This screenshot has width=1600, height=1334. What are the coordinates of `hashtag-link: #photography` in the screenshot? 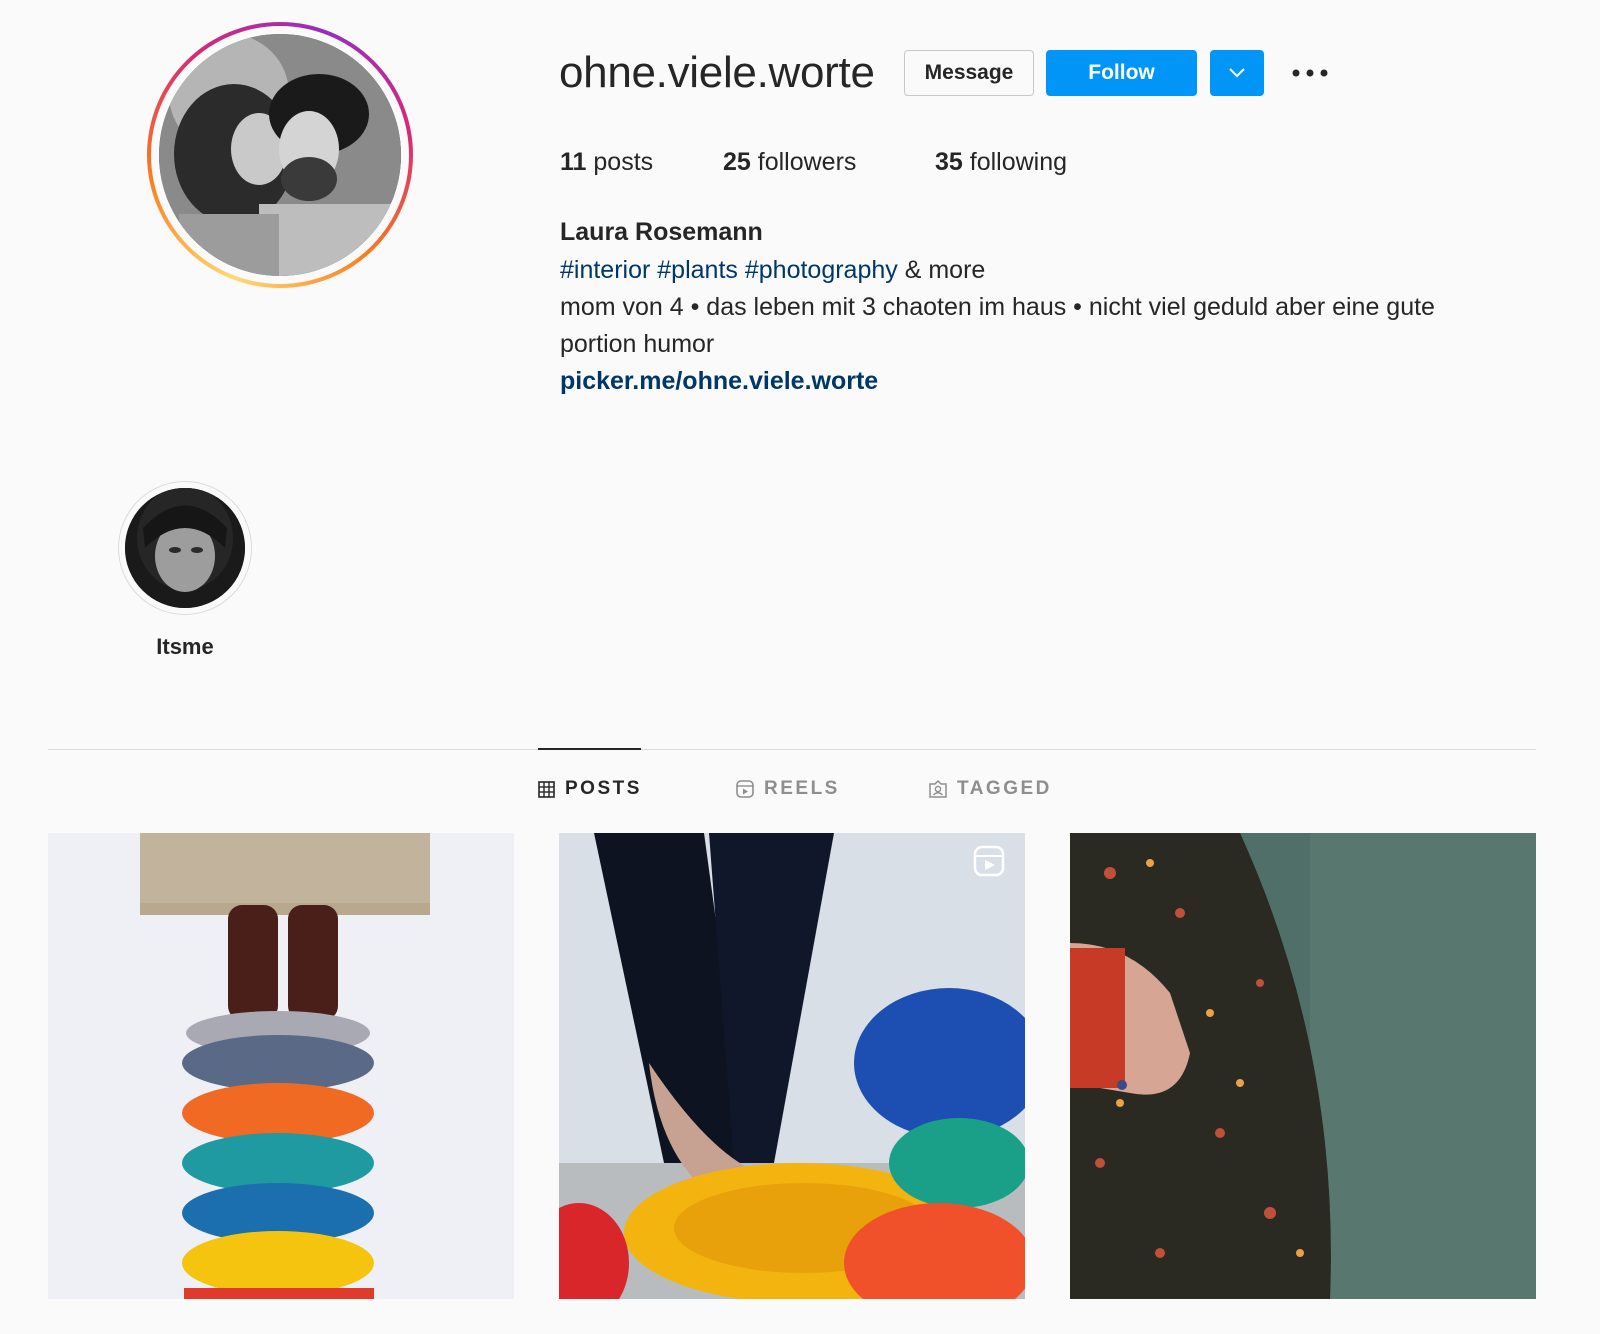 It's located at (821, 270).